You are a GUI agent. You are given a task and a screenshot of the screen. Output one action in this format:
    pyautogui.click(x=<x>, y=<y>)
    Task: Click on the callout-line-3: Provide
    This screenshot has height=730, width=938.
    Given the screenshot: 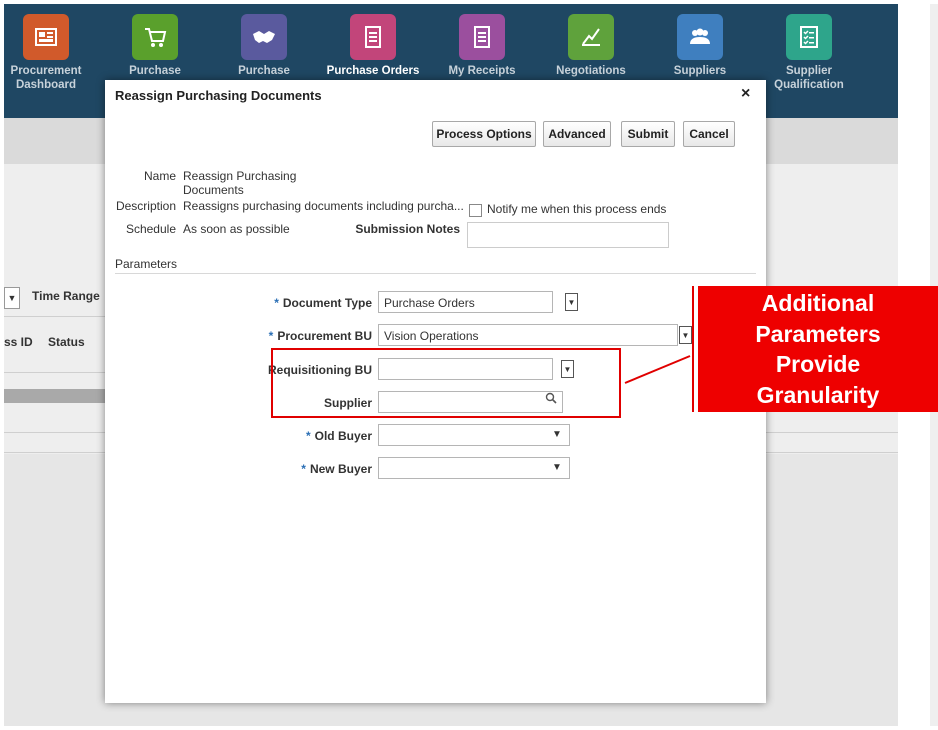 What is the action you would take?
    pyautogui.click(x=818, y=364)
    